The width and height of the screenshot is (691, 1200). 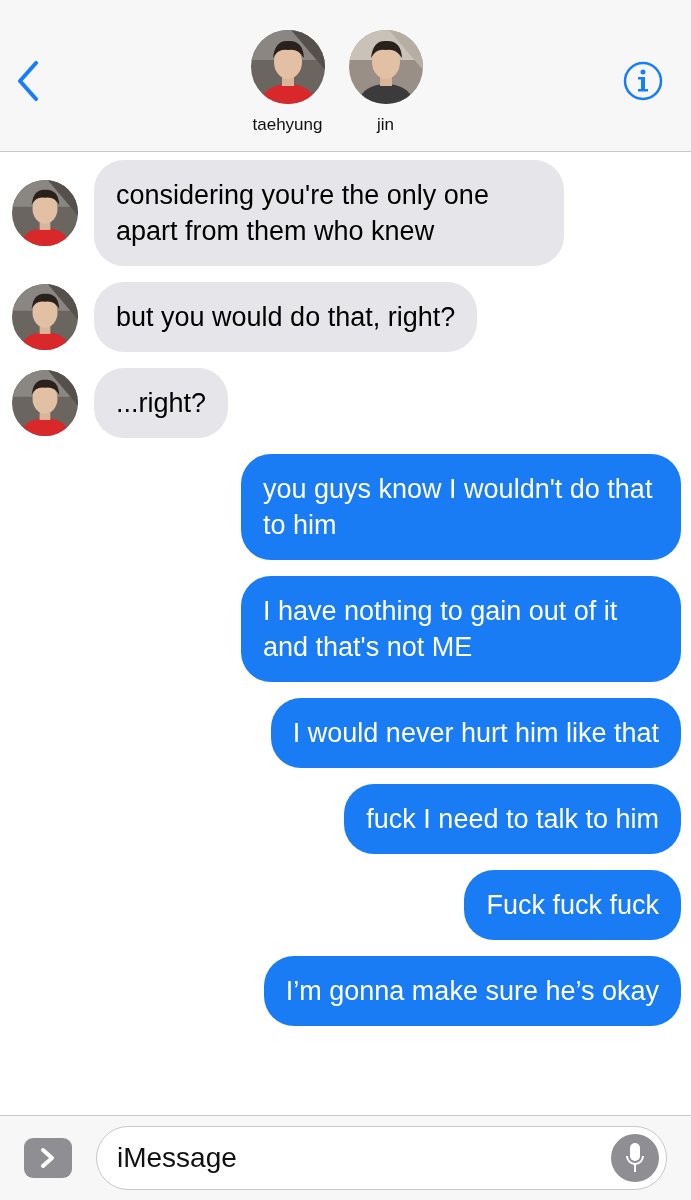 I want to click on chevron-icon, so click(x=48, y=1158).